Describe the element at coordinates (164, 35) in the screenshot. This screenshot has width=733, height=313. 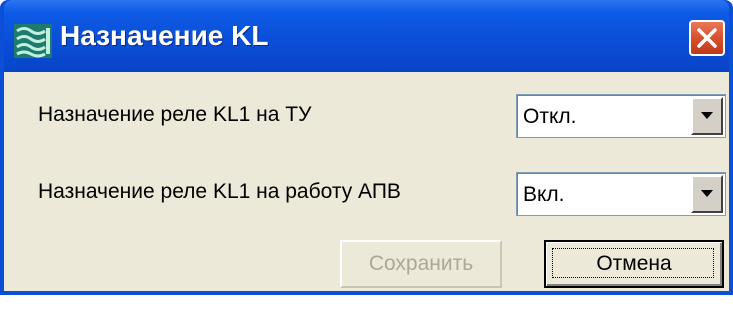
I see `window-title: Назначение KL` at that location.